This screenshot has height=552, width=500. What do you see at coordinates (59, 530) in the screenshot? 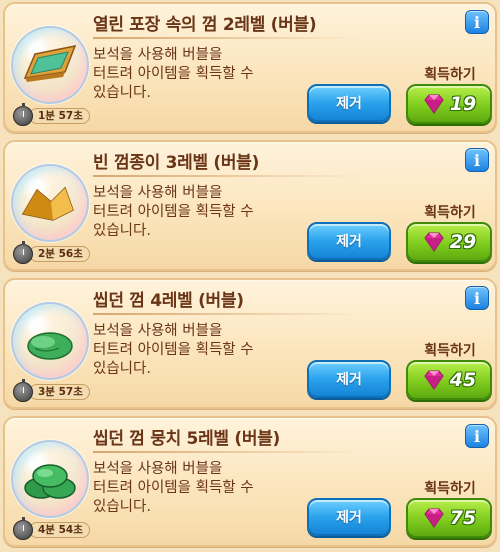
I see `timer-text: 4분 54초` at bounding box center [59, 530].